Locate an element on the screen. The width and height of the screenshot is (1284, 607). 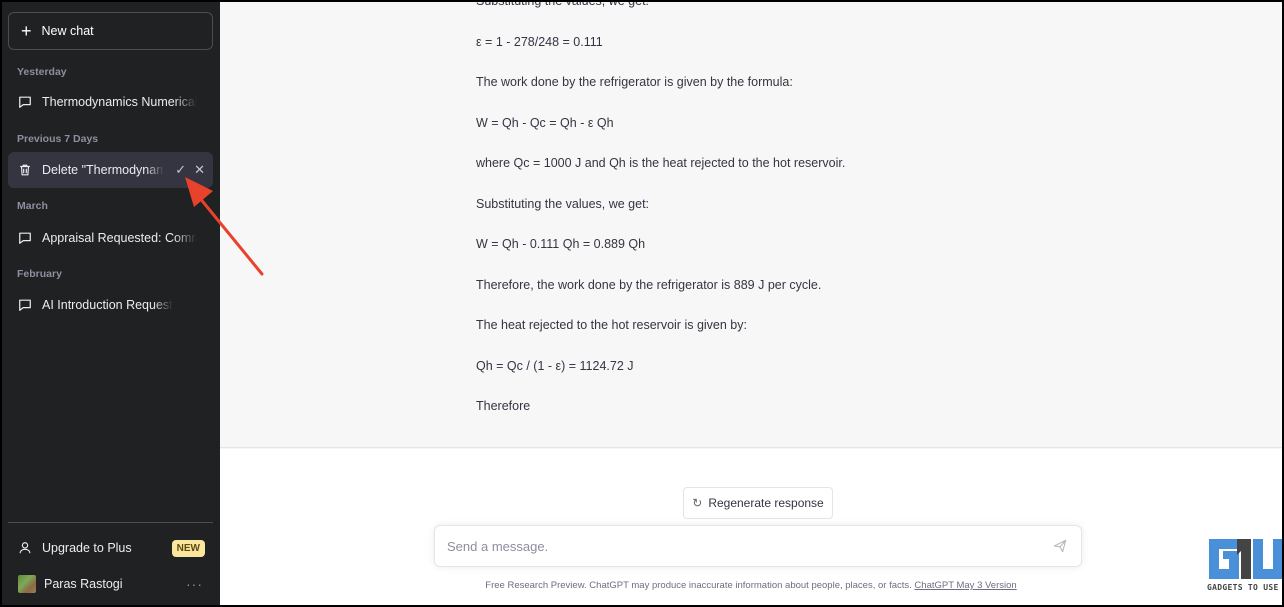
avatar is located at coordinates (27, 584).